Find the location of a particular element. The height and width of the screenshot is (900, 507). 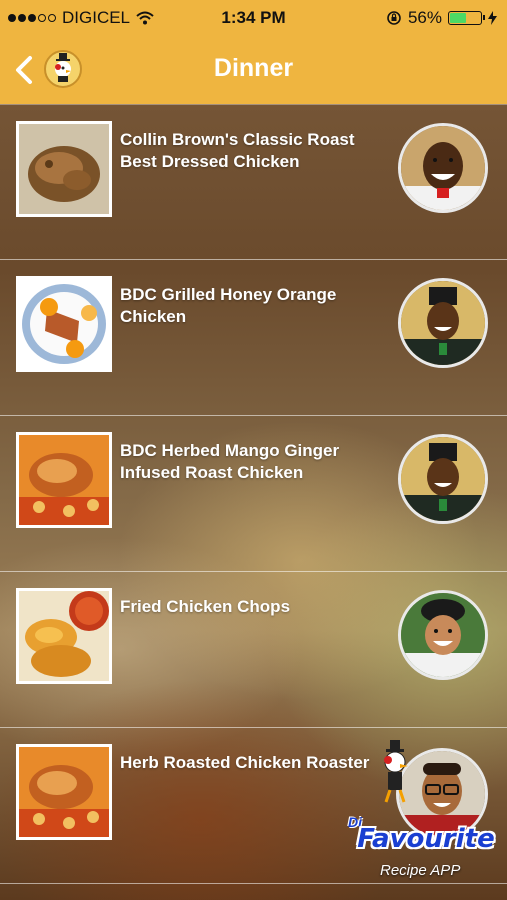

recipe-title: Fried Chicken Chops is located at coordinates (205, 606).